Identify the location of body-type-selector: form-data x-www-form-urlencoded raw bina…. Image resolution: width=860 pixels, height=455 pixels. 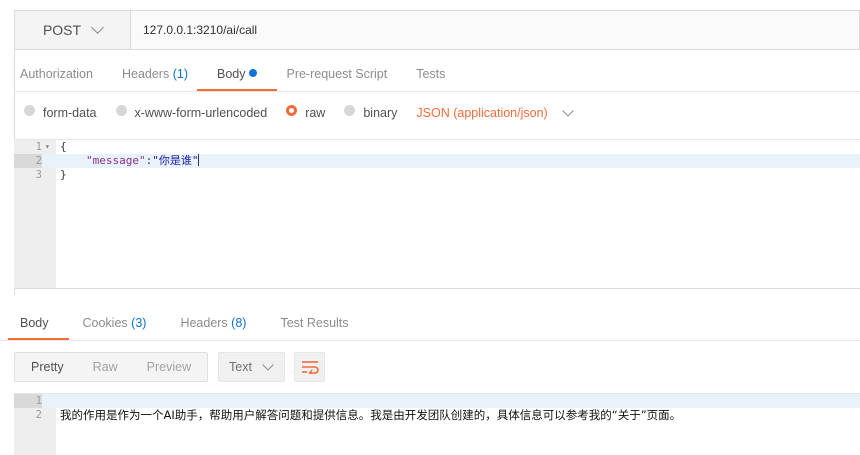
(299, 113).